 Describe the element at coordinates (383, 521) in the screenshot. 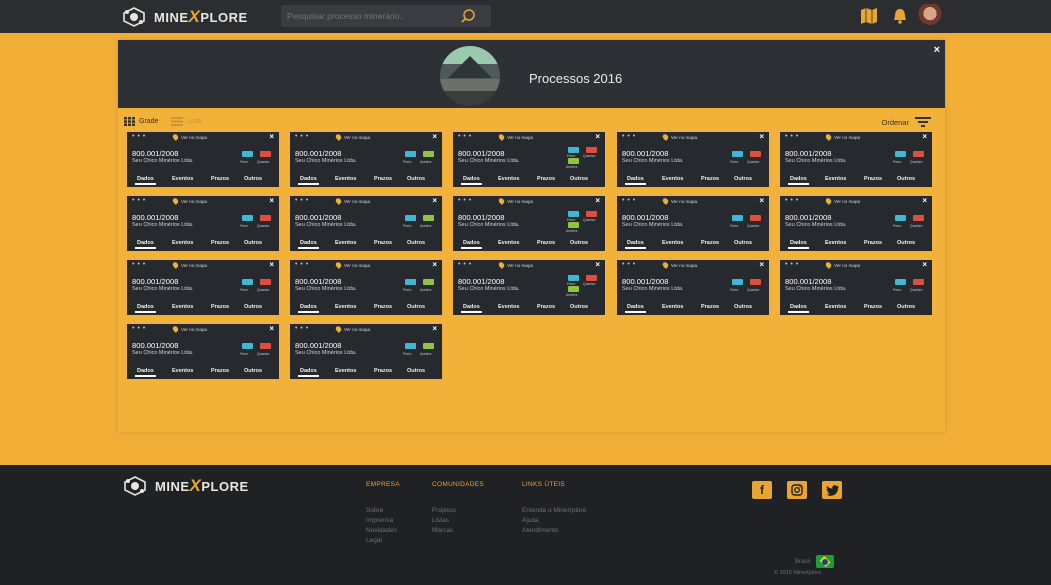

I see `footer-link: Imprensa` at that location.